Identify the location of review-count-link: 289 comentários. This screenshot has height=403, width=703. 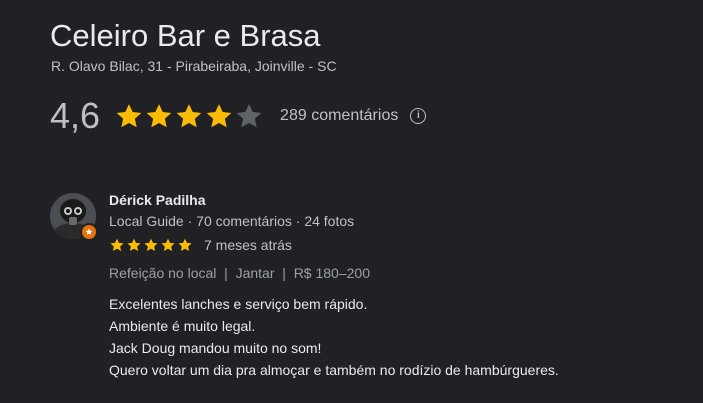
(339, 116).